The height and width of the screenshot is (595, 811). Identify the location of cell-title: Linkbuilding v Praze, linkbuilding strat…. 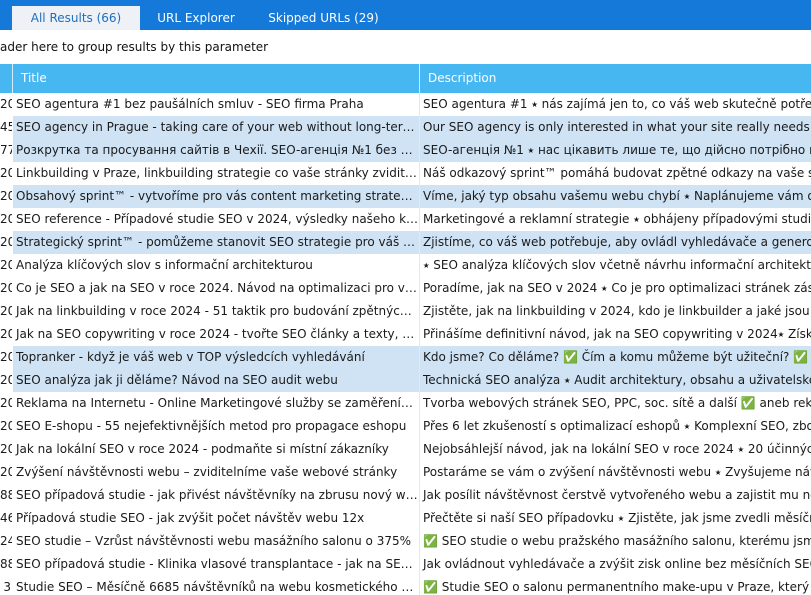
(216, 173).